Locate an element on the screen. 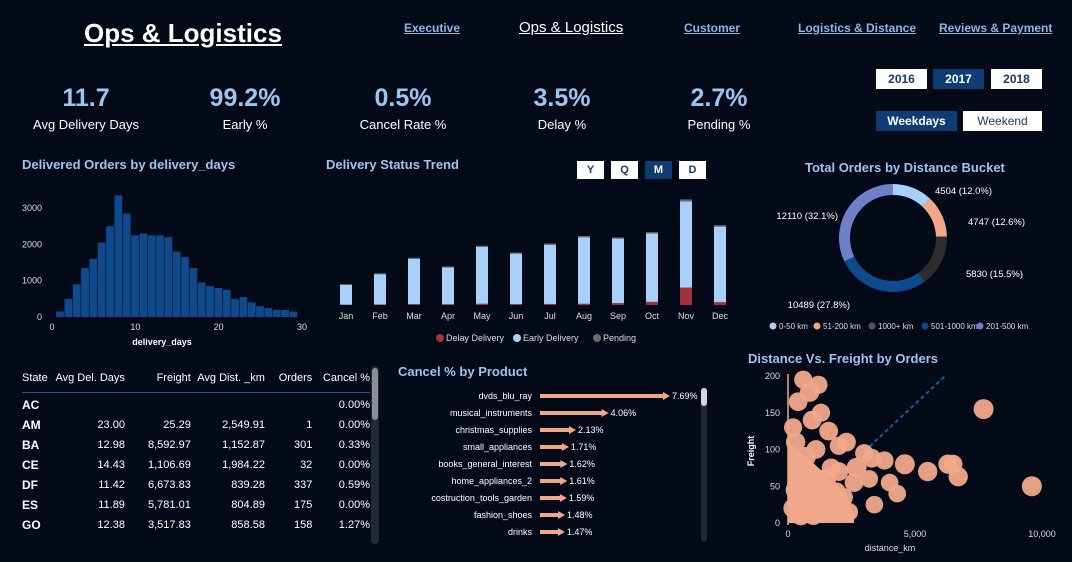  granularity-q-button: Q is located at coordinates (624, 170).